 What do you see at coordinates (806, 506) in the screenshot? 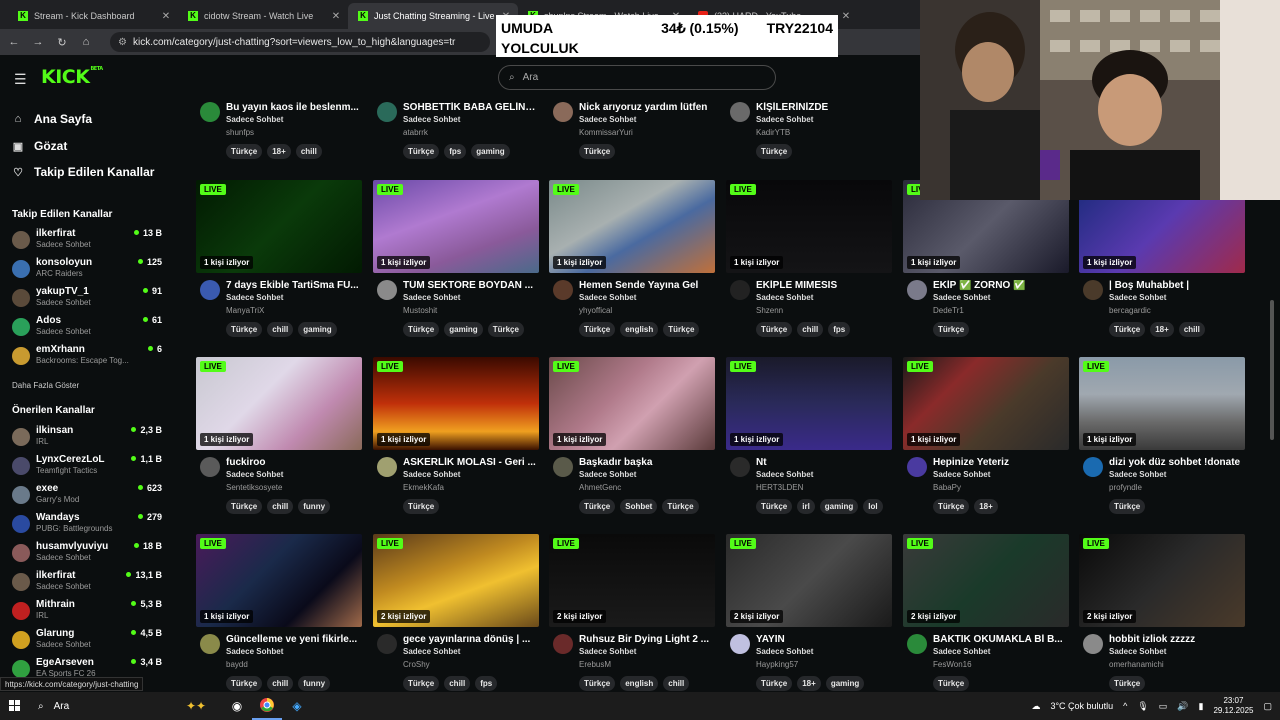
I see `tag-chip: irl` at bounding box center [806, 506].